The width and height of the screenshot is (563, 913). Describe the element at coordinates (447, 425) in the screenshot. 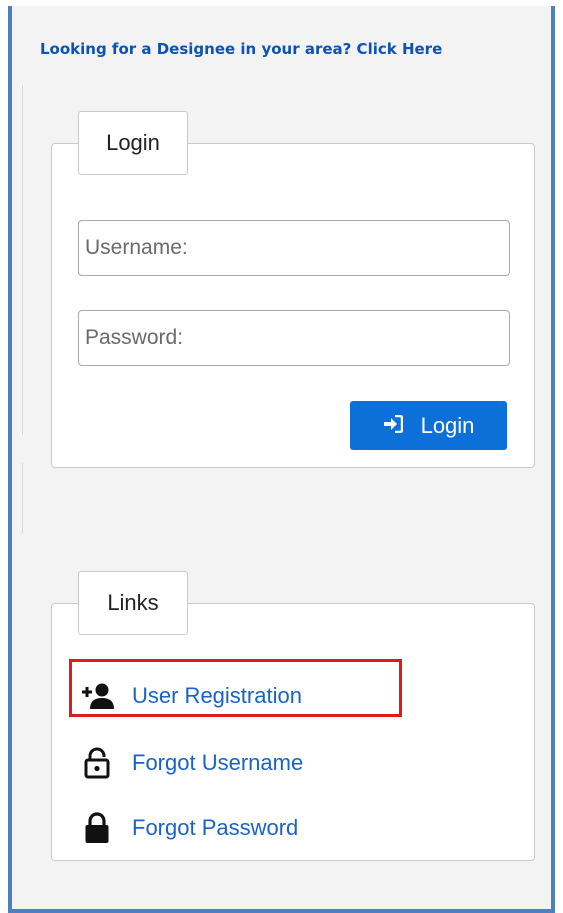

I see `login-button-label: Login` at that location.